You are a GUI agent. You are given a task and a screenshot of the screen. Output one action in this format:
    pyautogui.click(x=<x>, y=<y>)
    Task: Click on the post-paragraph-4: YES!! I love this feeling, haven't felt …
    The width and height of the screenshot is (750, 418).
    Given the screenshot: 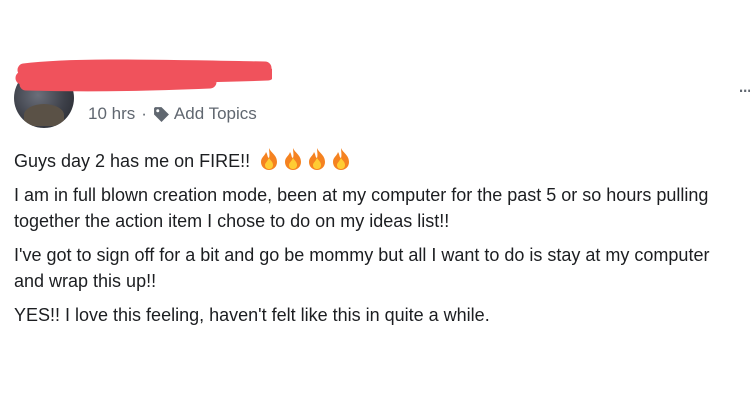 What is the action you would take?
    pyautogui.click(x=252, y=315)
    